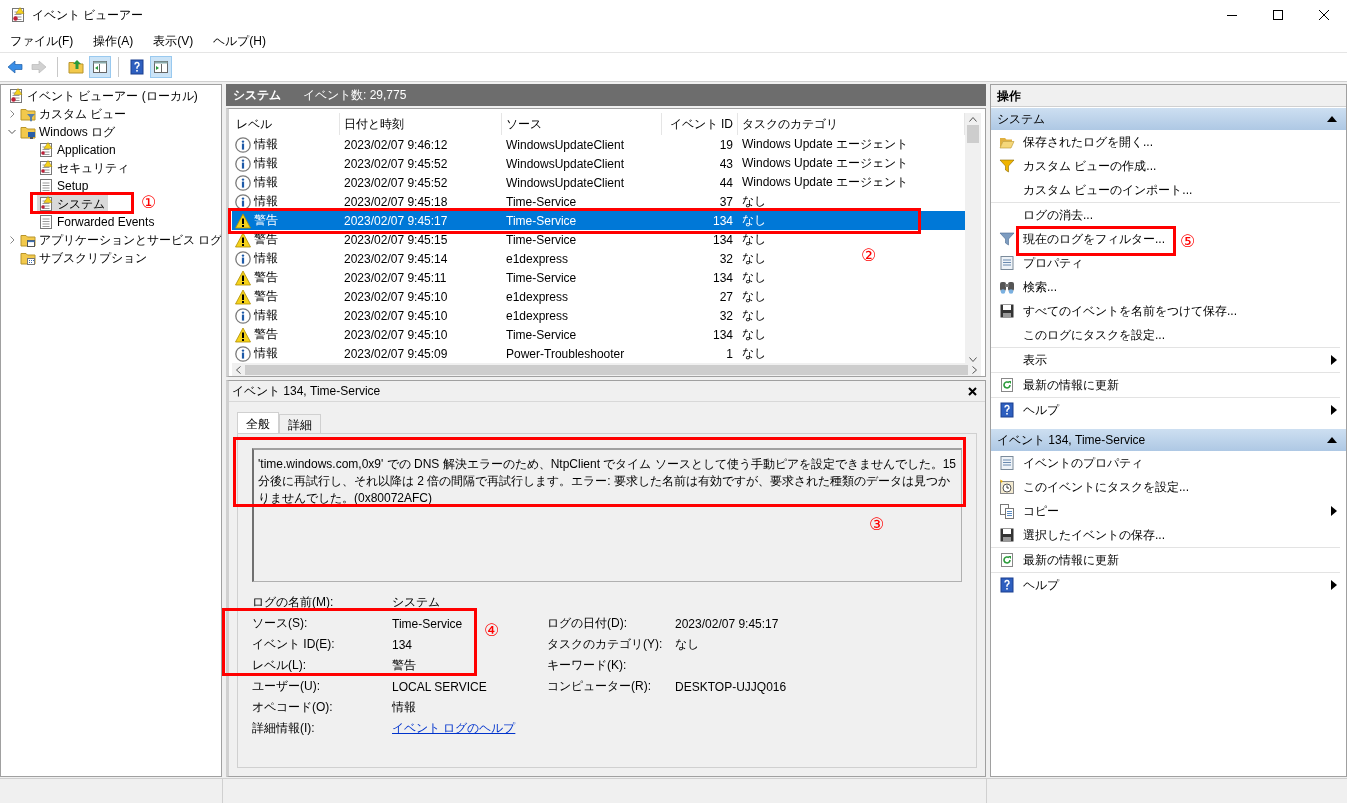 The width and height of the screenshot is (1347, 803). I want to click on property-value: システム, so click(416, 602).